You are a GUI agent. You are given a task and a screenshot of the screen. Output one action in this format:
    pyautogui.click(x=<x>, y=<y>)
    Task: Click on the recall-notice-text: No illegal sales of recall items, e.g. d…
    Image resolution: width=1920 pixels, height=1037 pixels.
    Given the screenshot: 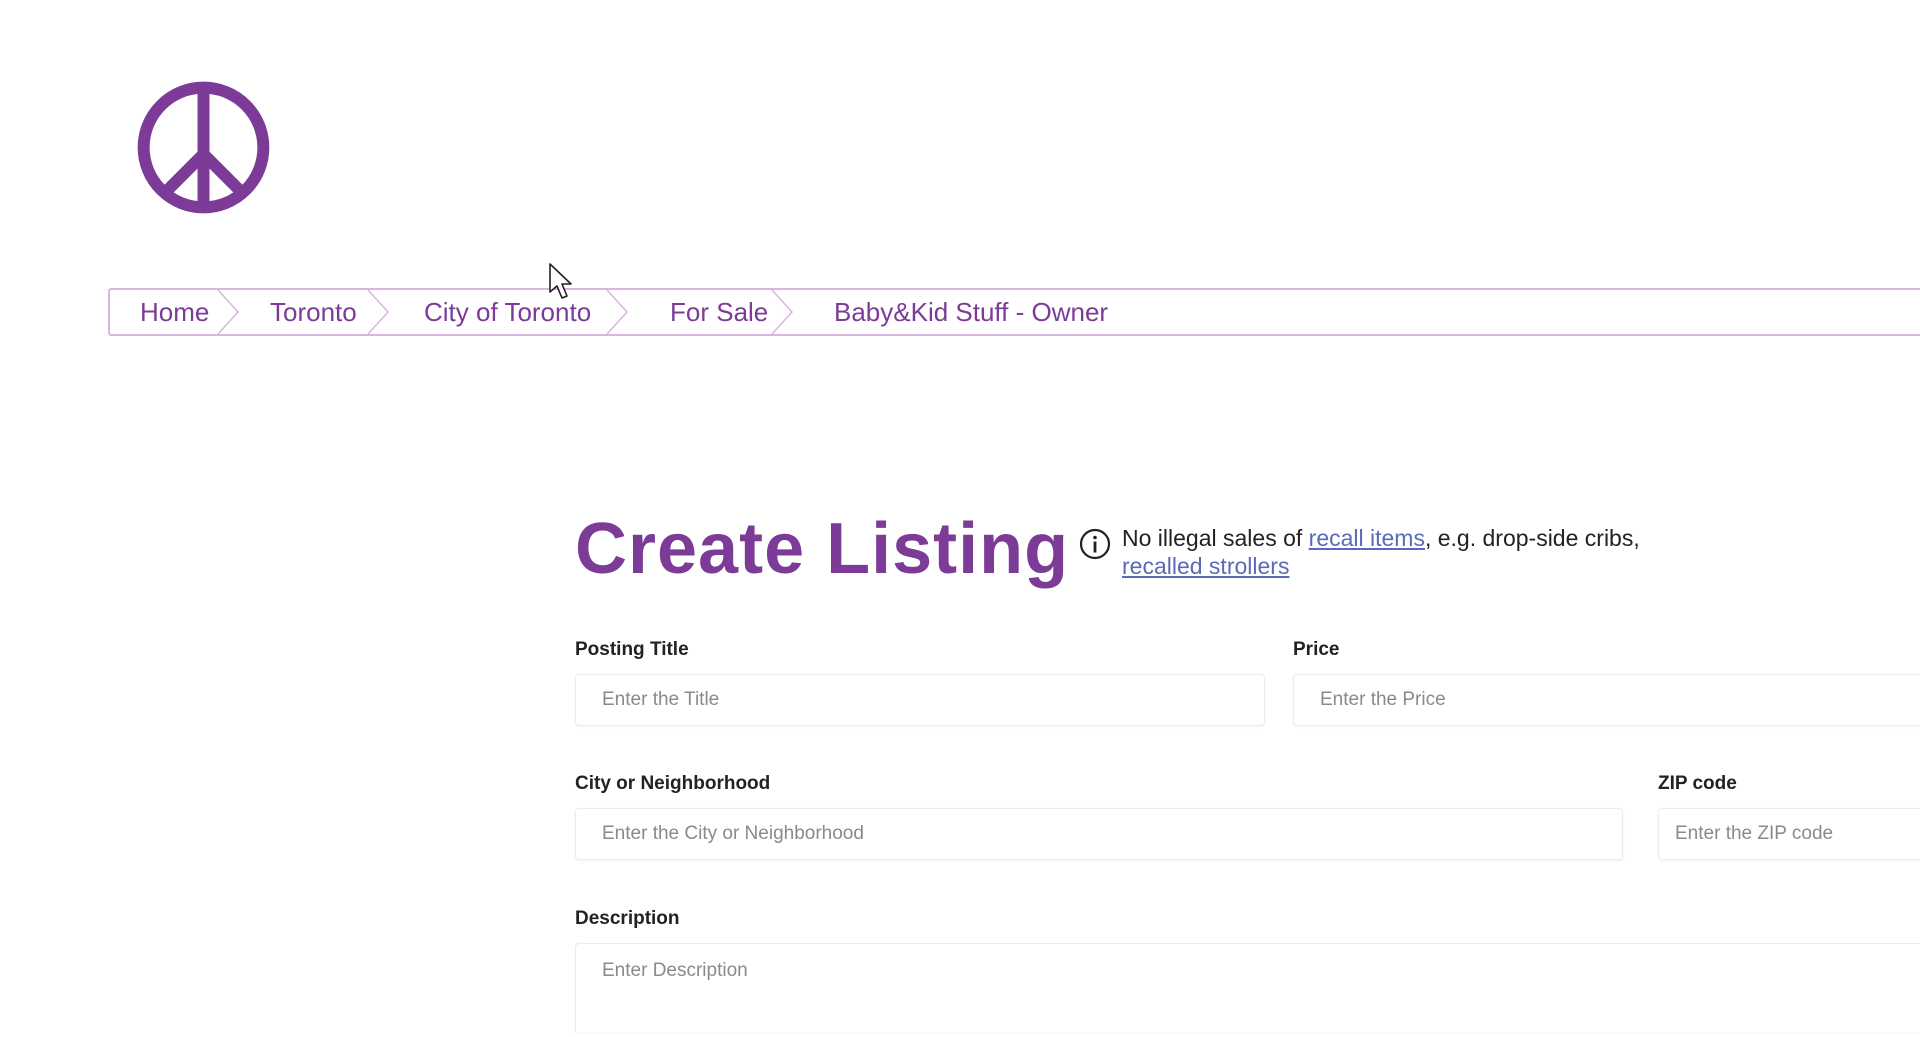 What is the action you would take?
    pyautogui.click(x=1410, y=552)
    